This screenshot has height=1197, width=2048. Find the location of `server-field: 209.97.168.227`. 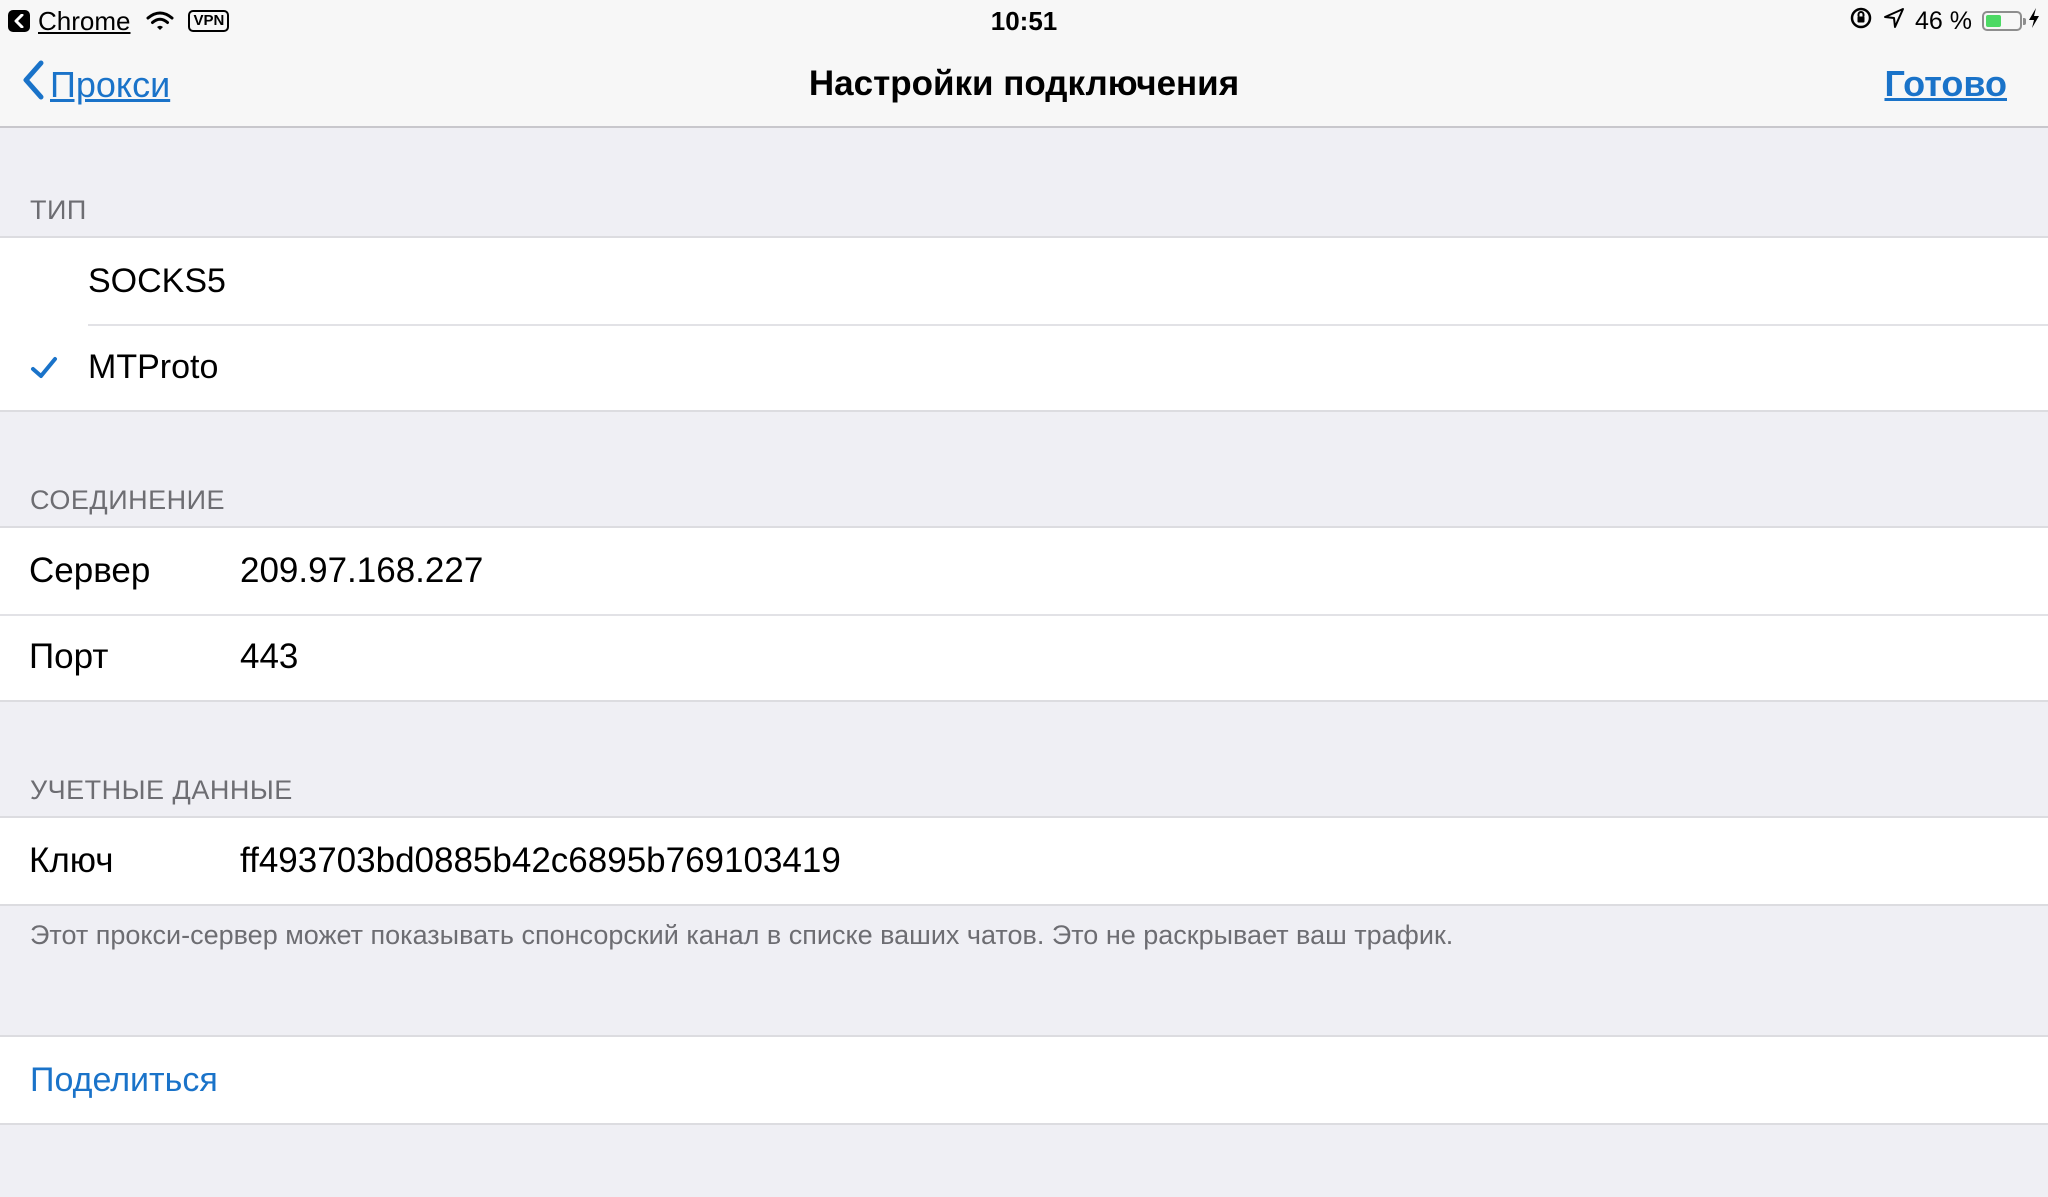

server-field: 209.97.168.227 is located at coordinates (361, 571).